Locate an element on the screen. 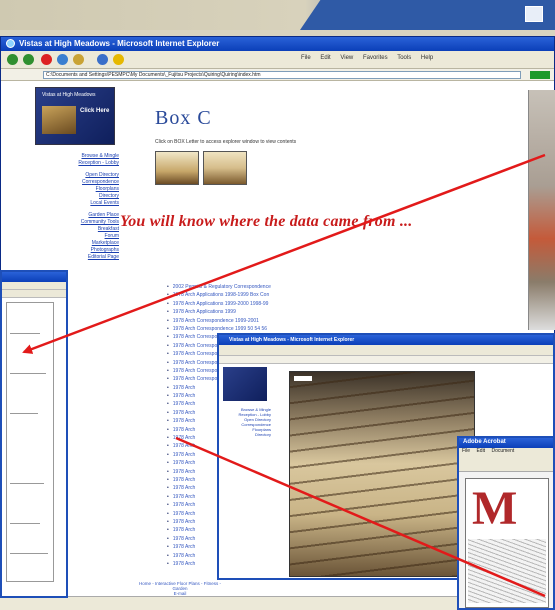  acrobat-window: Adobe Acrobat File Edit Document M is located at coordinates (506, 523).